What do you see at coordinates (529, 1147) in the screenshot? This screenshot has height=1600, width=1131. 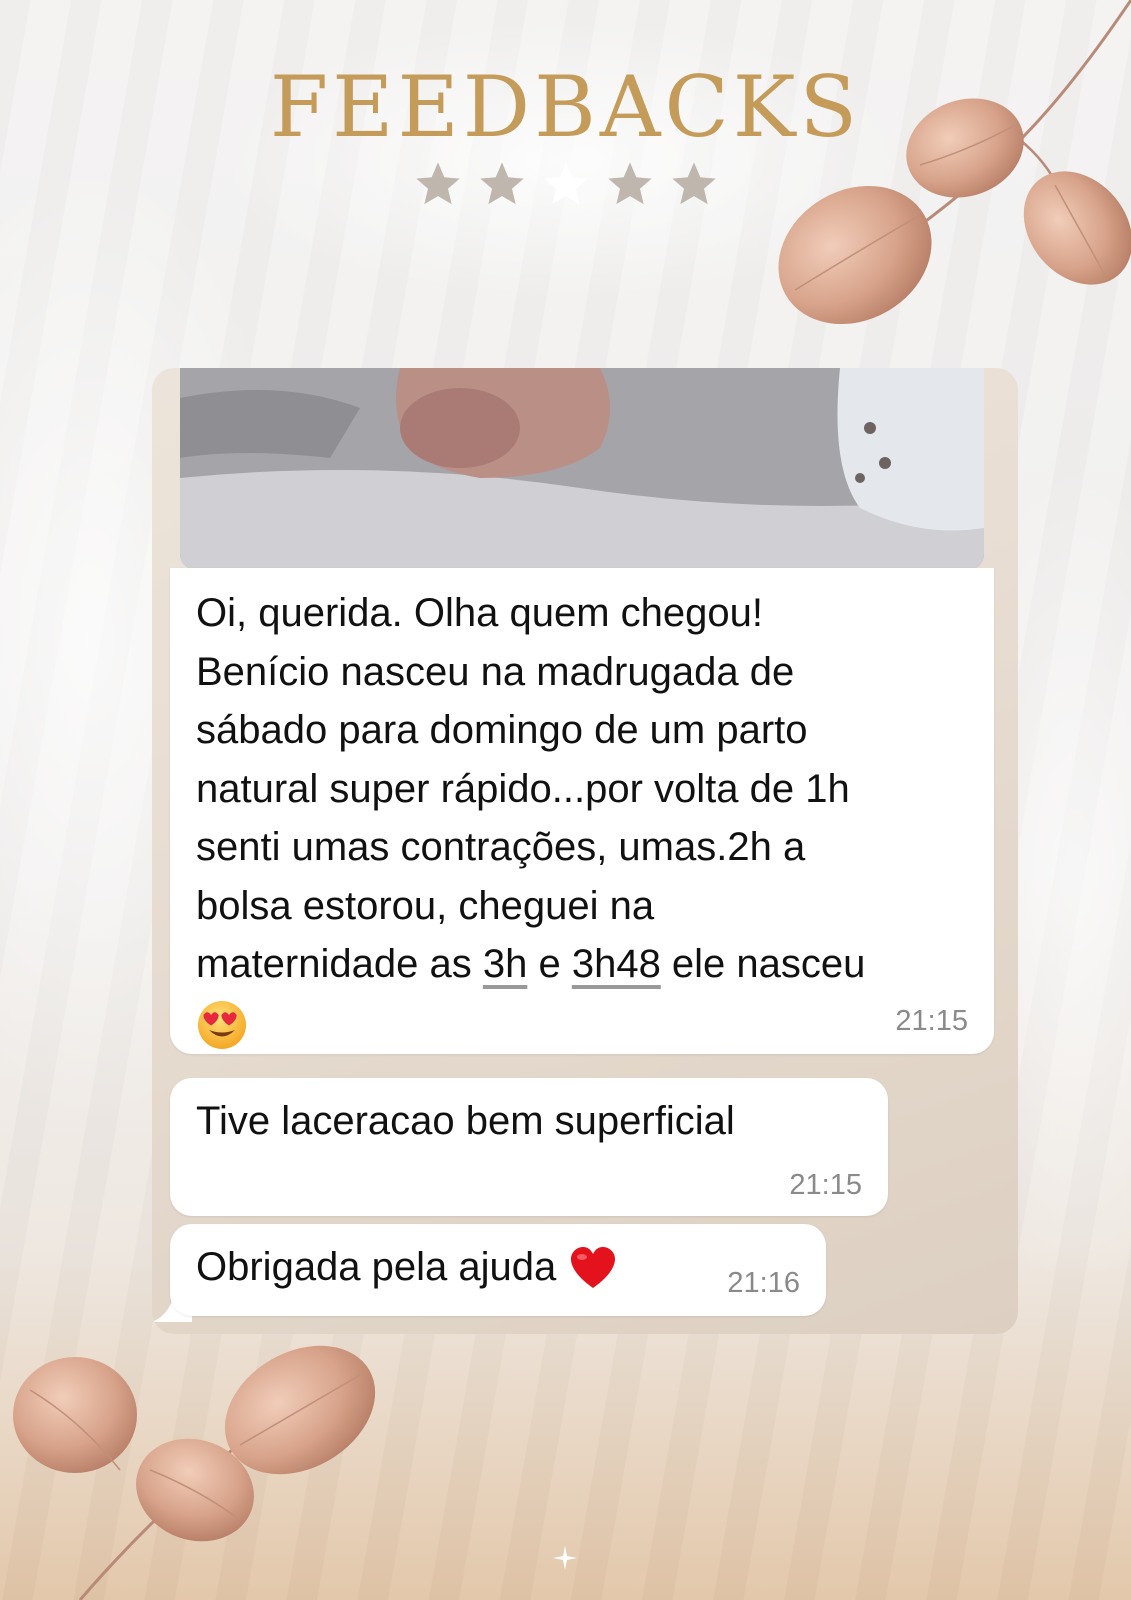 I see `message-bubble: Tive laceracao bem superficial 21:15` at bounding box center [529, 1147].